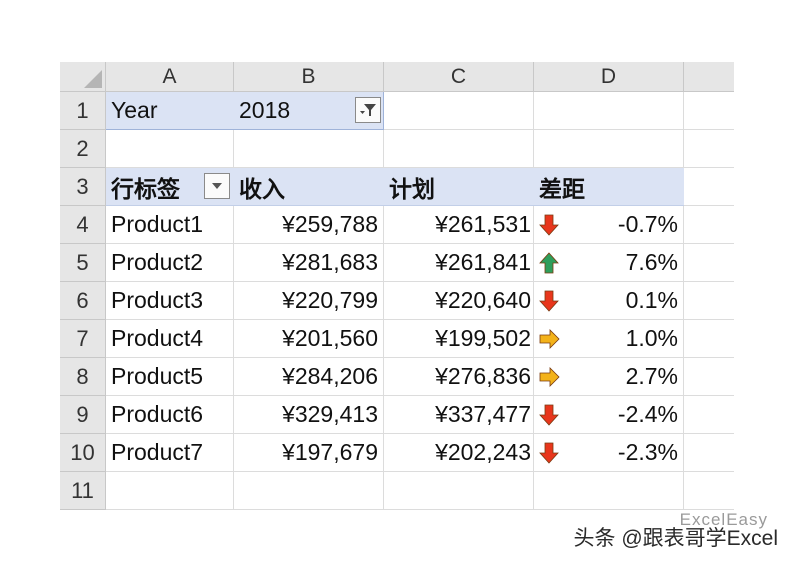  Describe the element at coordinates (83, 225) in the screenshot. I see `row-header-4: 4` at that location.